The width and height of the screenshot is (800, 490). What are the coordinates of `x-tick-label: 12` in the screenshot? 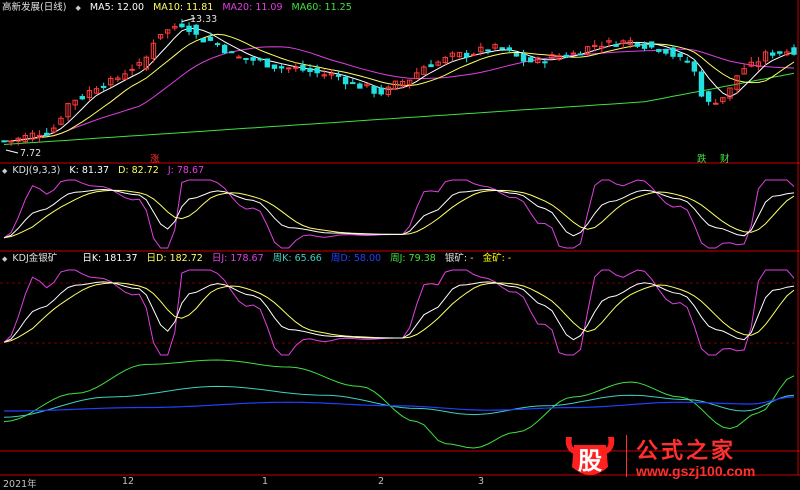 It's located at (128, 481).